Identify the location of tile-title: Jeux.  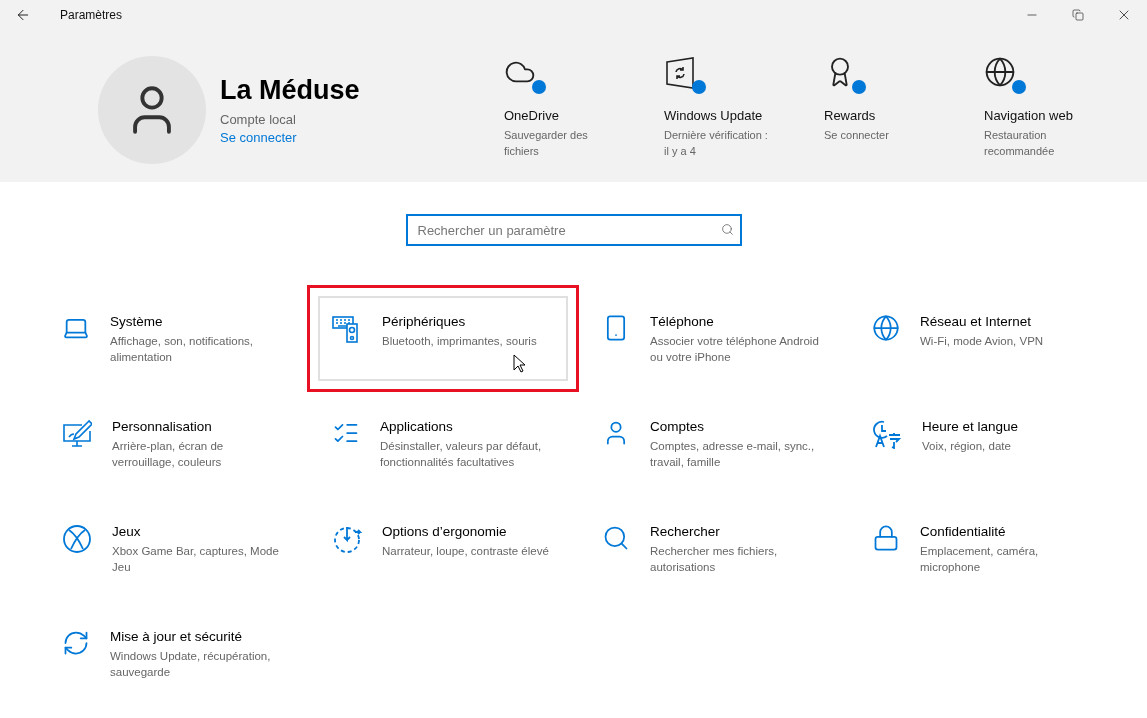
(127, 531).